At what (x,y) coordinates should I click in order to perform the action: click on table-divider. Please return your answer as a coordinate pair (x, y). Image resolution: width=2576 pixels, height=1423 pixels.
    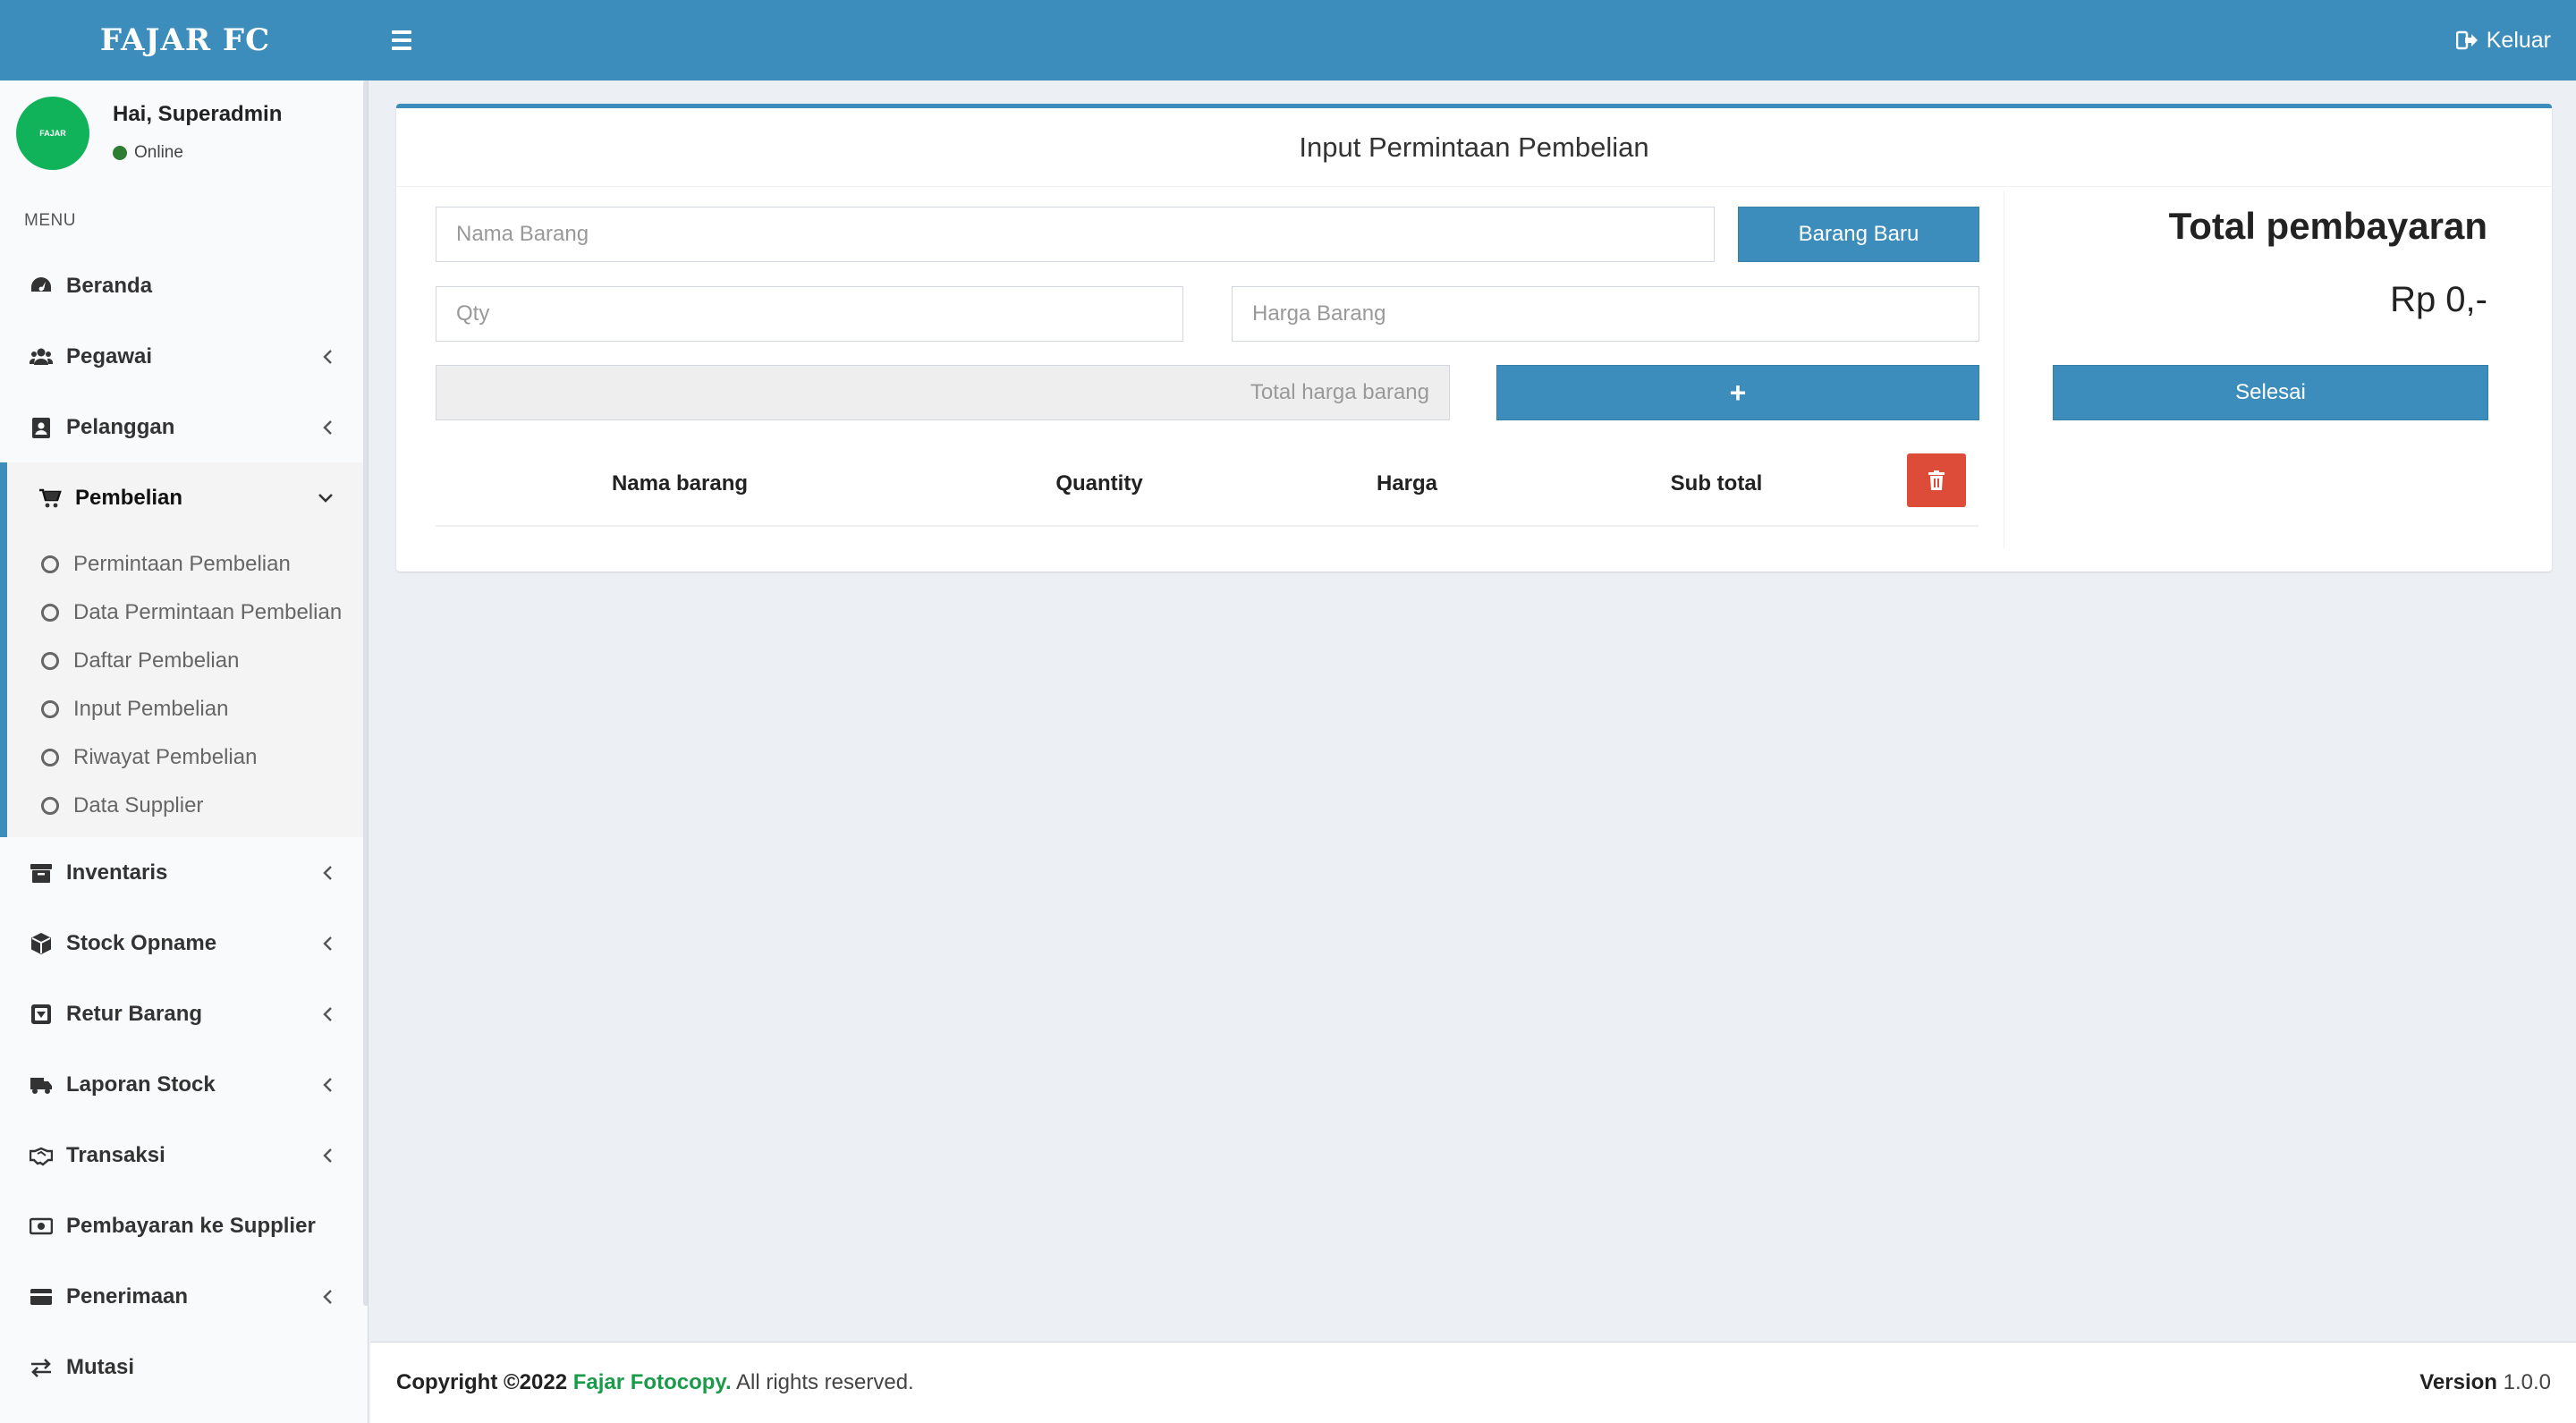
    Looking at the image, I should click on (1207, 526).